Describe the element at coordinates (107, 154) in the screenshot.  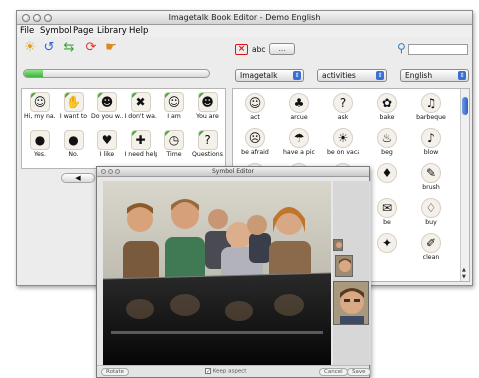
I see `symbol-label: I like` at that location.